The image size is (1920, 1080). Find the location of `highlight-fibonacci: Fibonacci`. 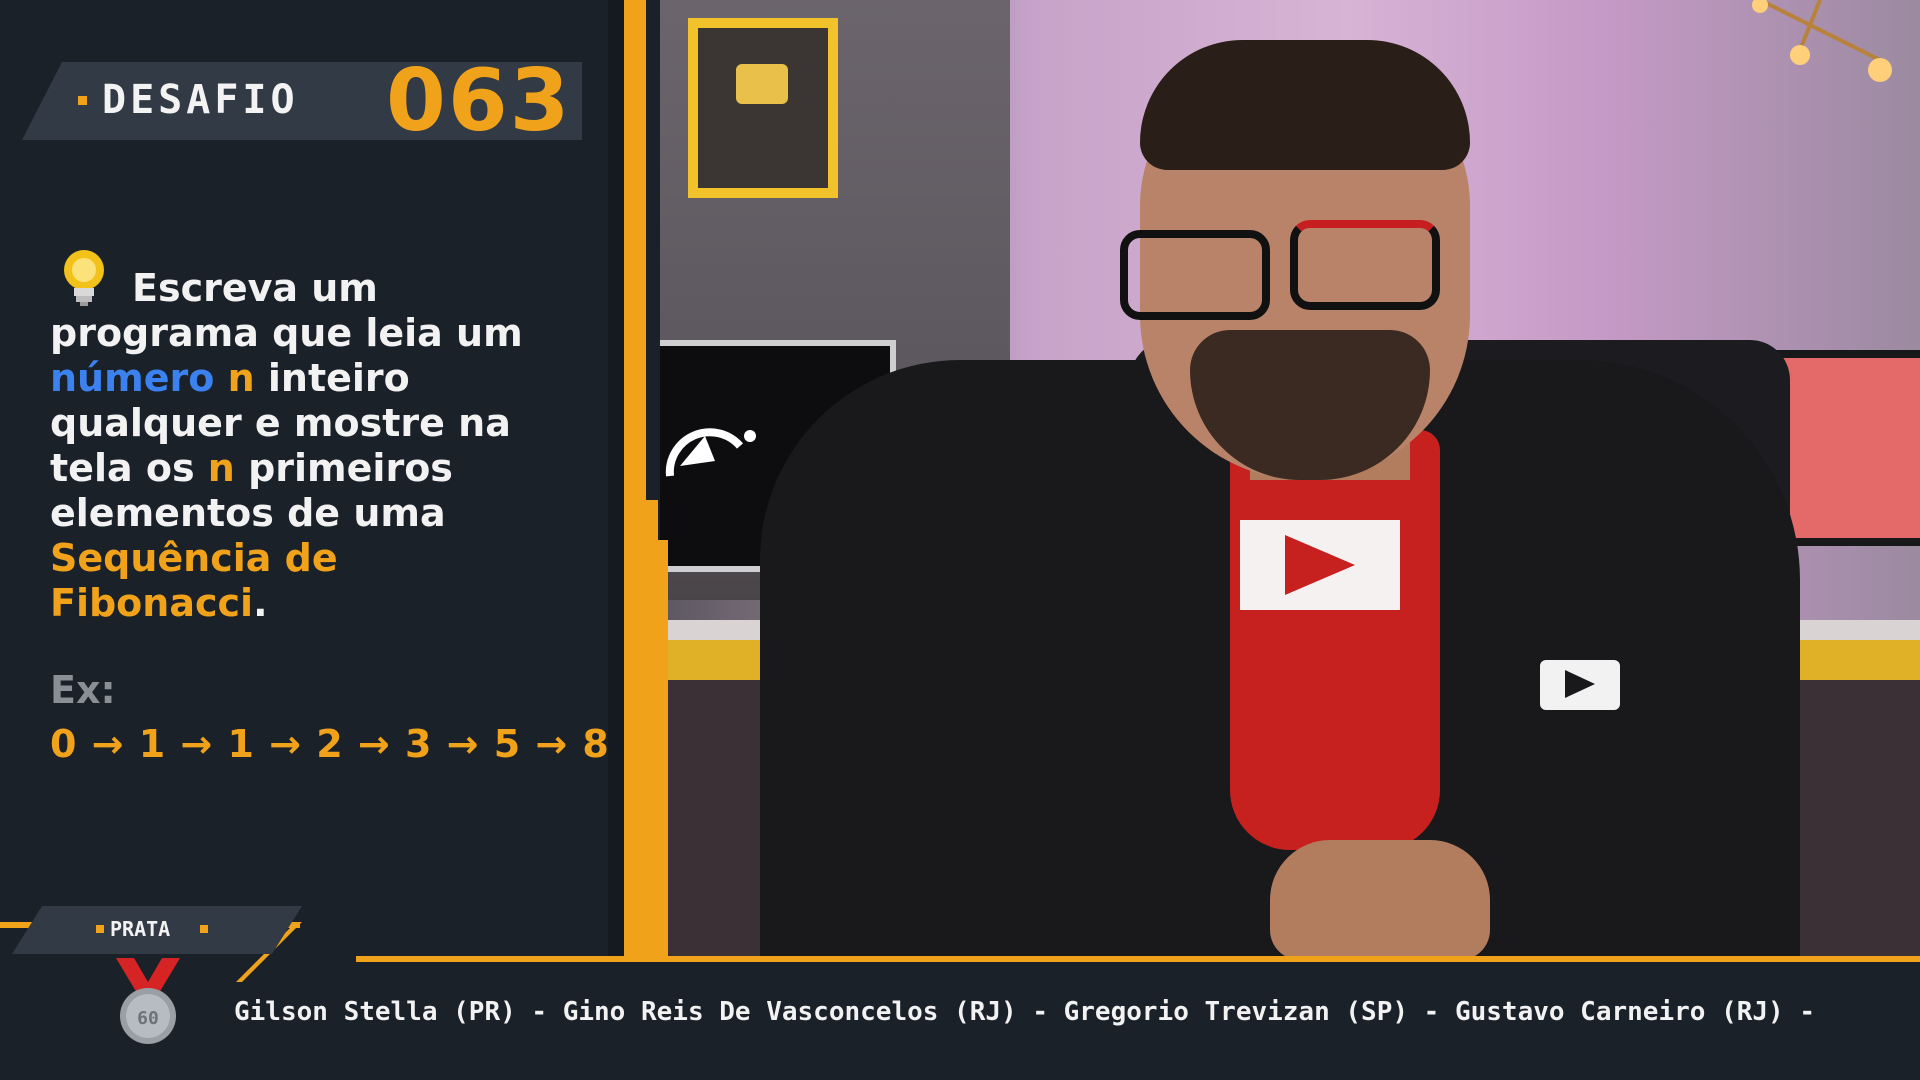

highlight-fibonacci: Fibonacci is located at coordinates (152, 603).